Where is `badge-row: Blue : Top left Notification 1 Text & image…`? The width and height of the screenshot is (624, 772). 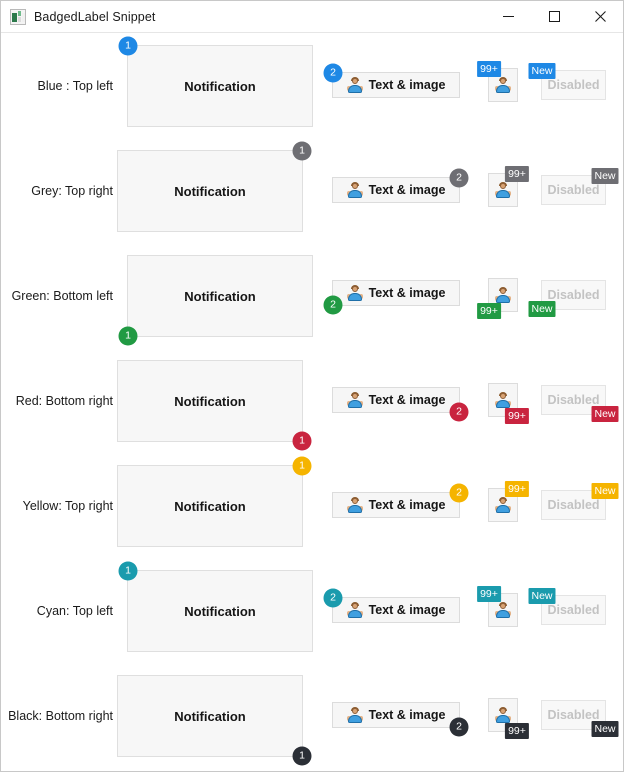
badge-row: Blue : Top left Notification 1 Text & image… is located at coordinates (312, 85).